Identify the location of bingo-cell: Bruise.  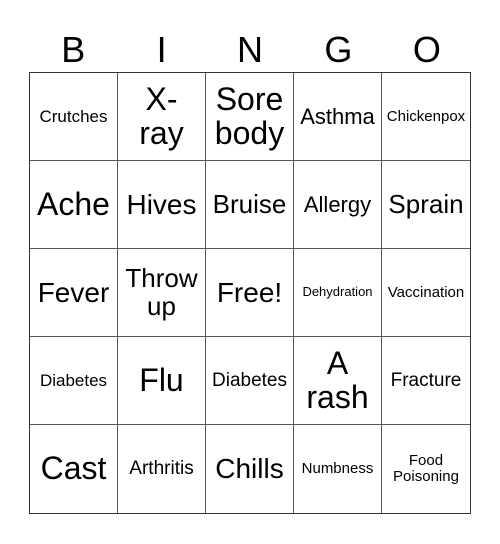
(250, 205).